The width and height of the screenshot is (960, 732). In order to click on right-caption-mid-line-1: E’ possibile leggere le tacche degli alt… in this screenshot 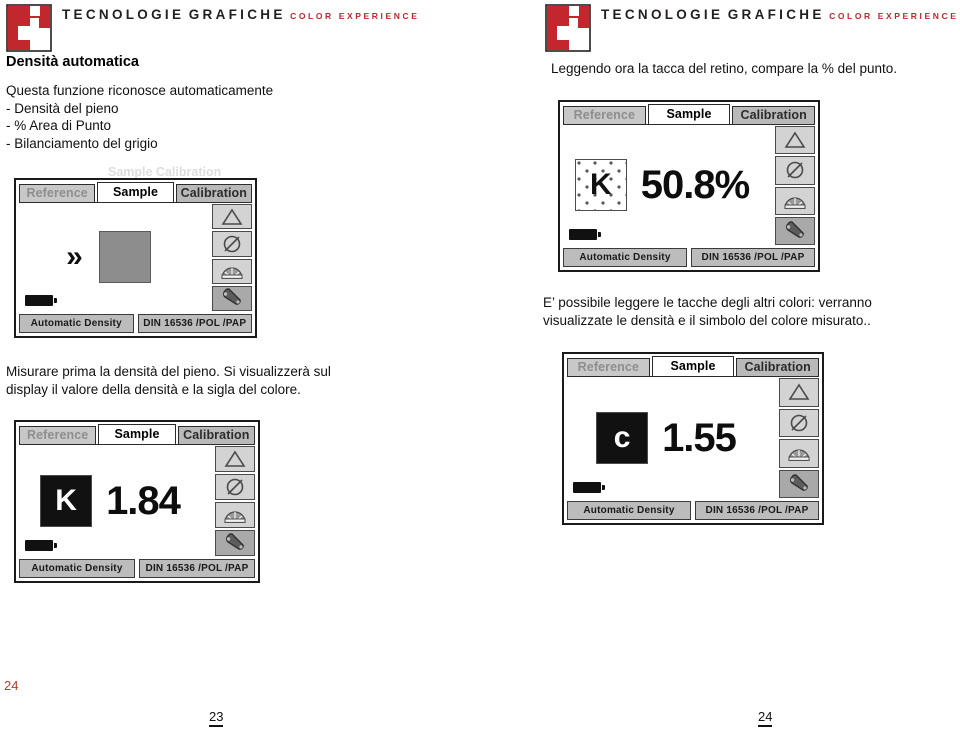, I will do `click(707, 302)`.